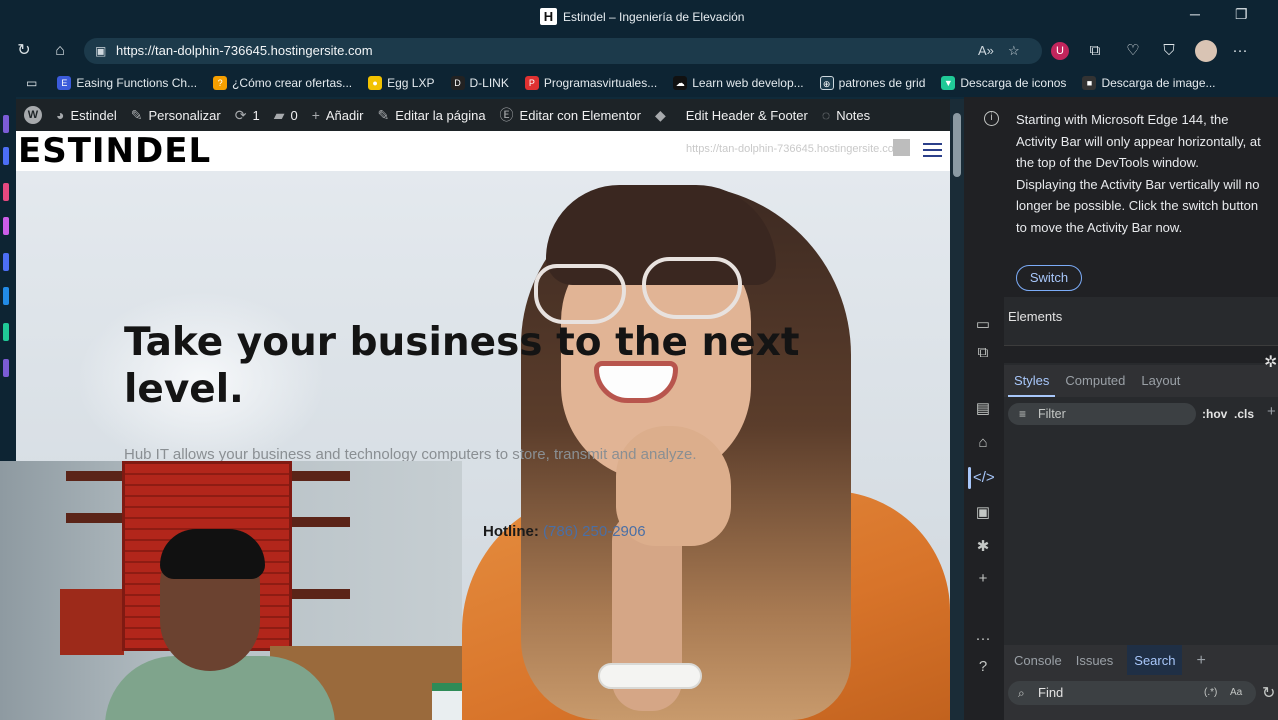 The height and width of the screenshot is (720, 1278). Describe the element at coordinates (984, 478) in the screenshot. I see `elements-code-icon: </>` at that location.